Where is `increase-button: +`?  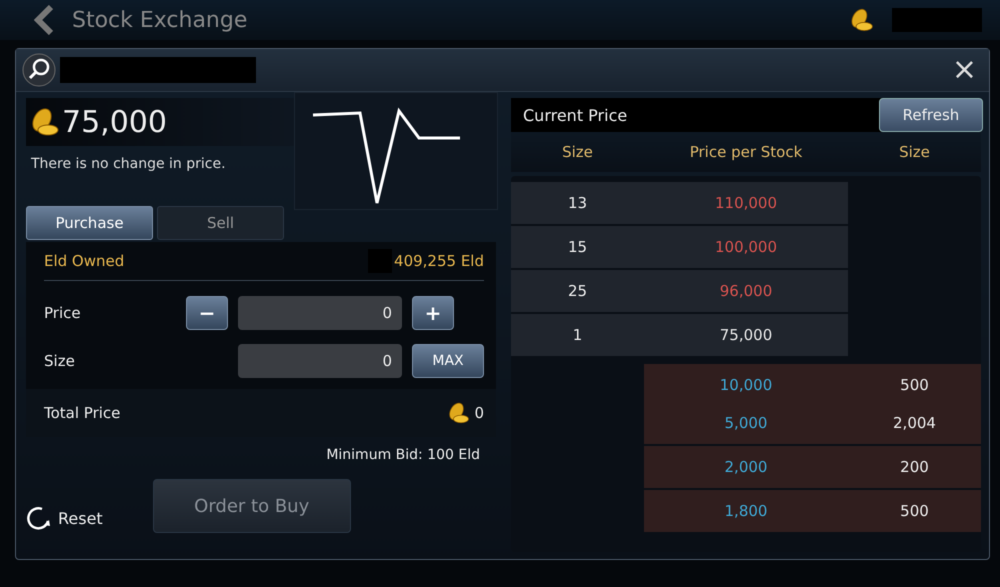
increase-button: + is located at coordinates (433, 313).